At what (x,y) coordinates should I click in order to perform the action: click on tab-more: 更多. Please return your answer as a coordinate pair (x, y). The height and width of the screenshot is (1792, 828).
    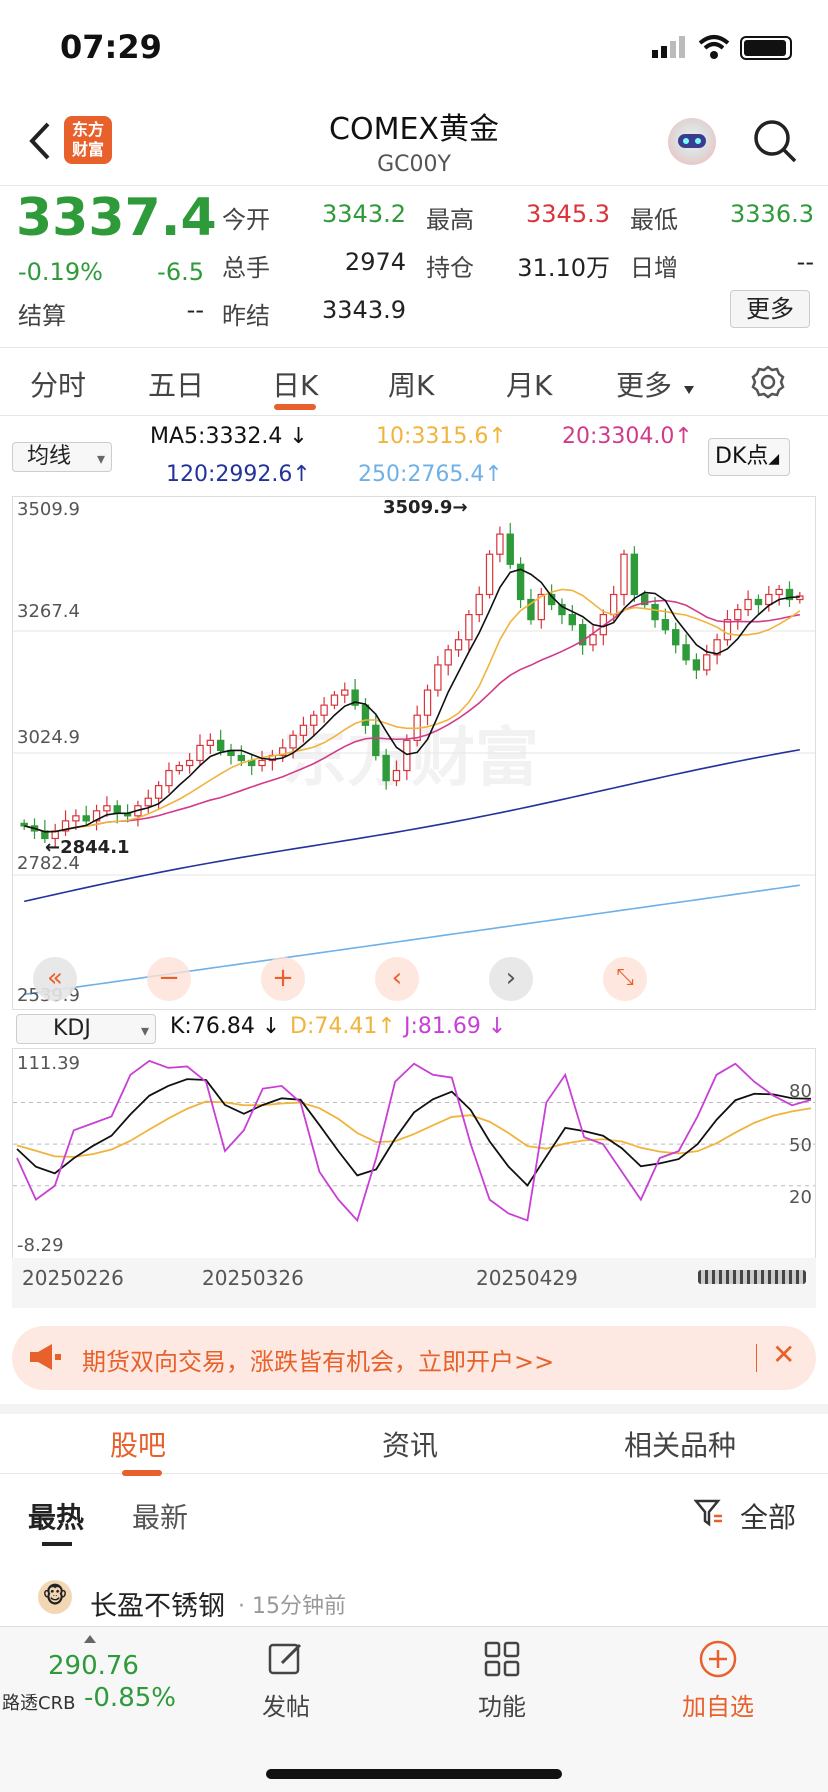
    Looking at the image, I should click on (644, 384).